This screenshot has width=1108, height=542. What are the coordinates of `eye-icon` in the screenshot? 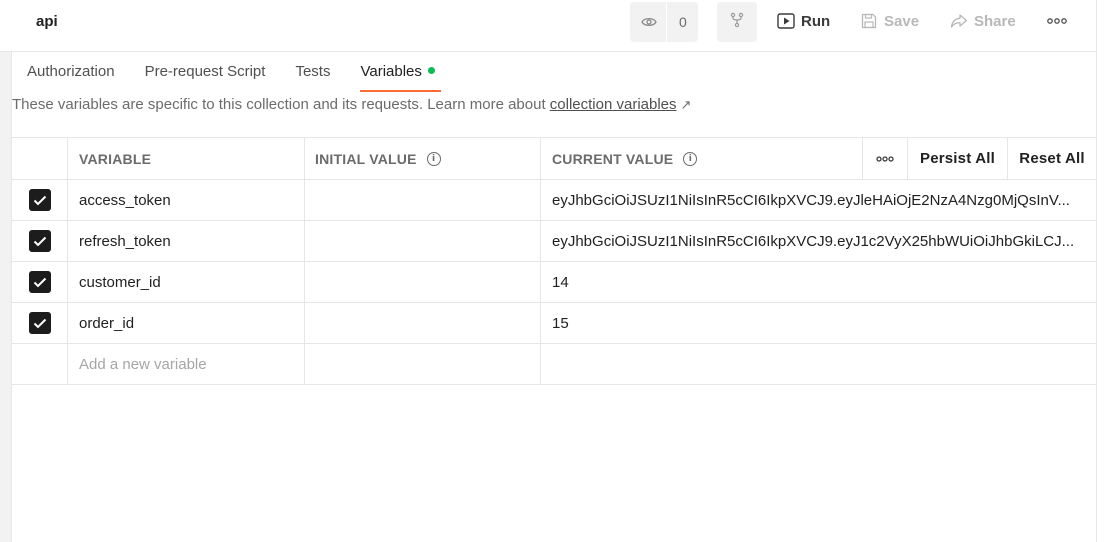 It's located at (649, 22).